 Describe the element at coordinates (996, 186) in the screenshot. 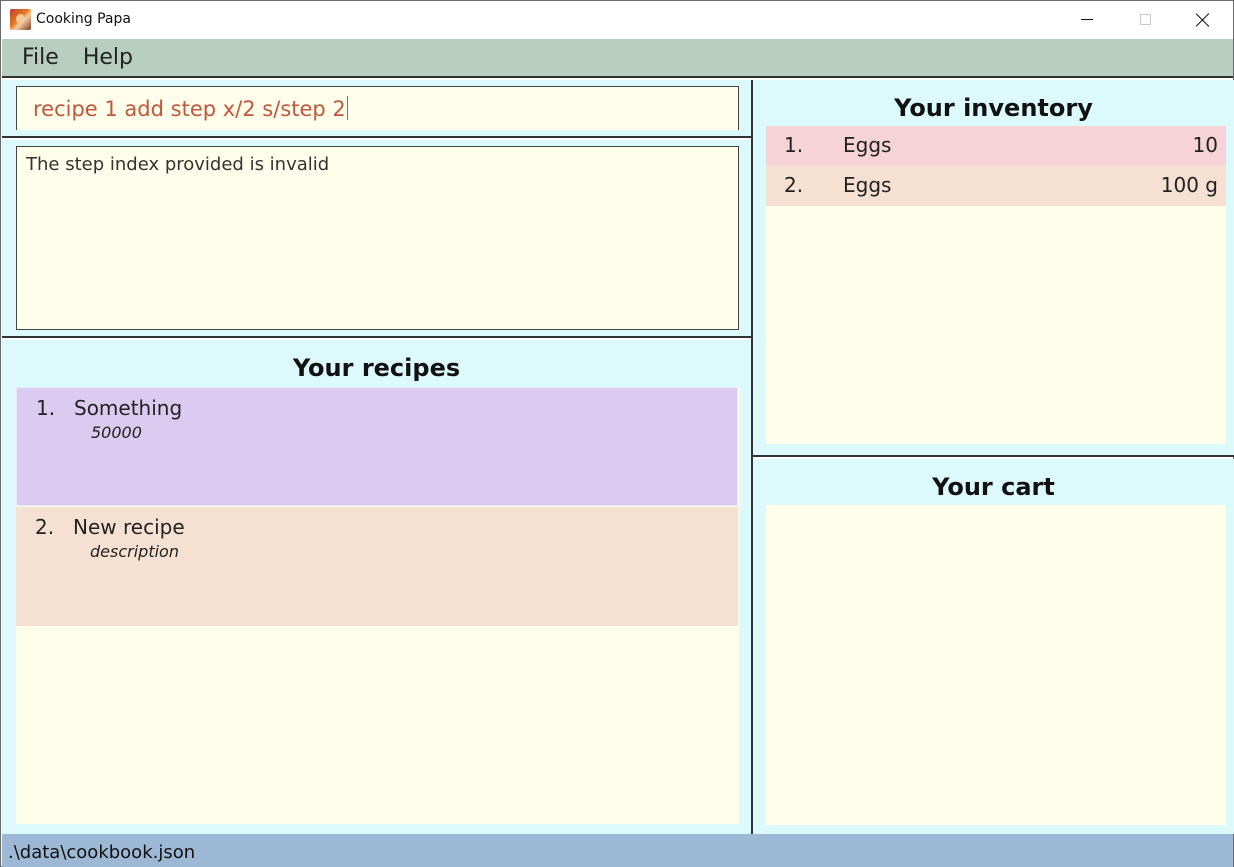

I see `inventory-item: 2. Eggs 100 g` at that location.